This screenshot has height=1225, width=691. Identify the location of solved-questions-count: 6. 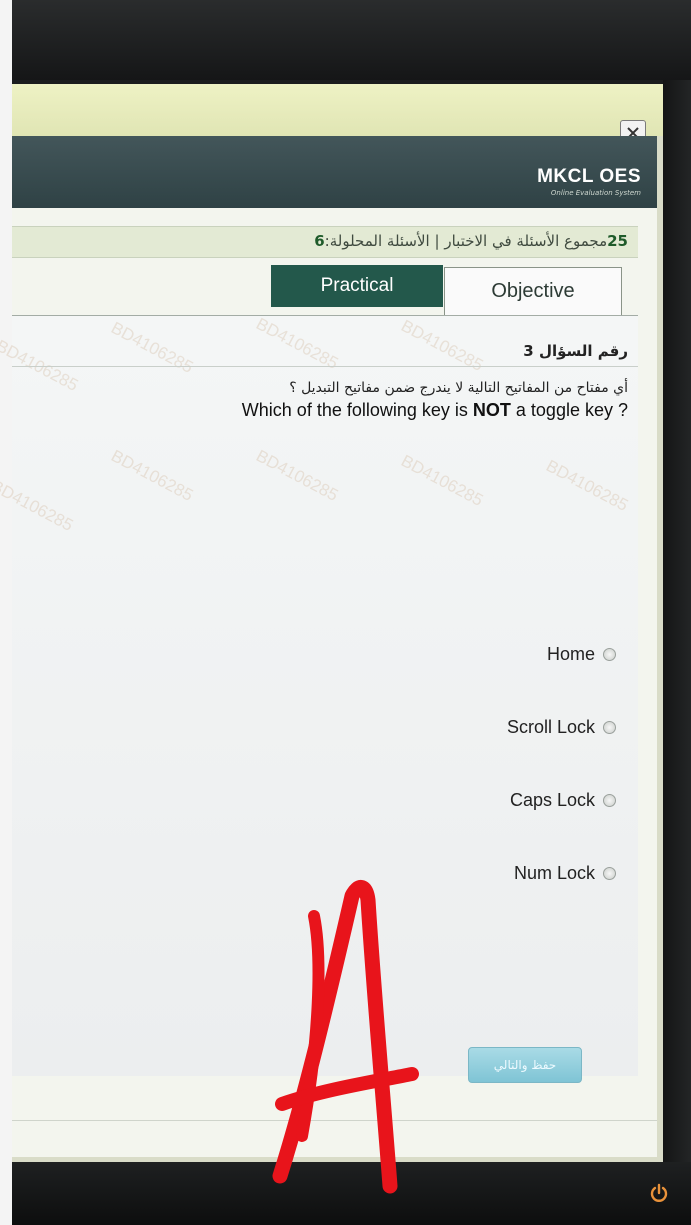
(319, 241).